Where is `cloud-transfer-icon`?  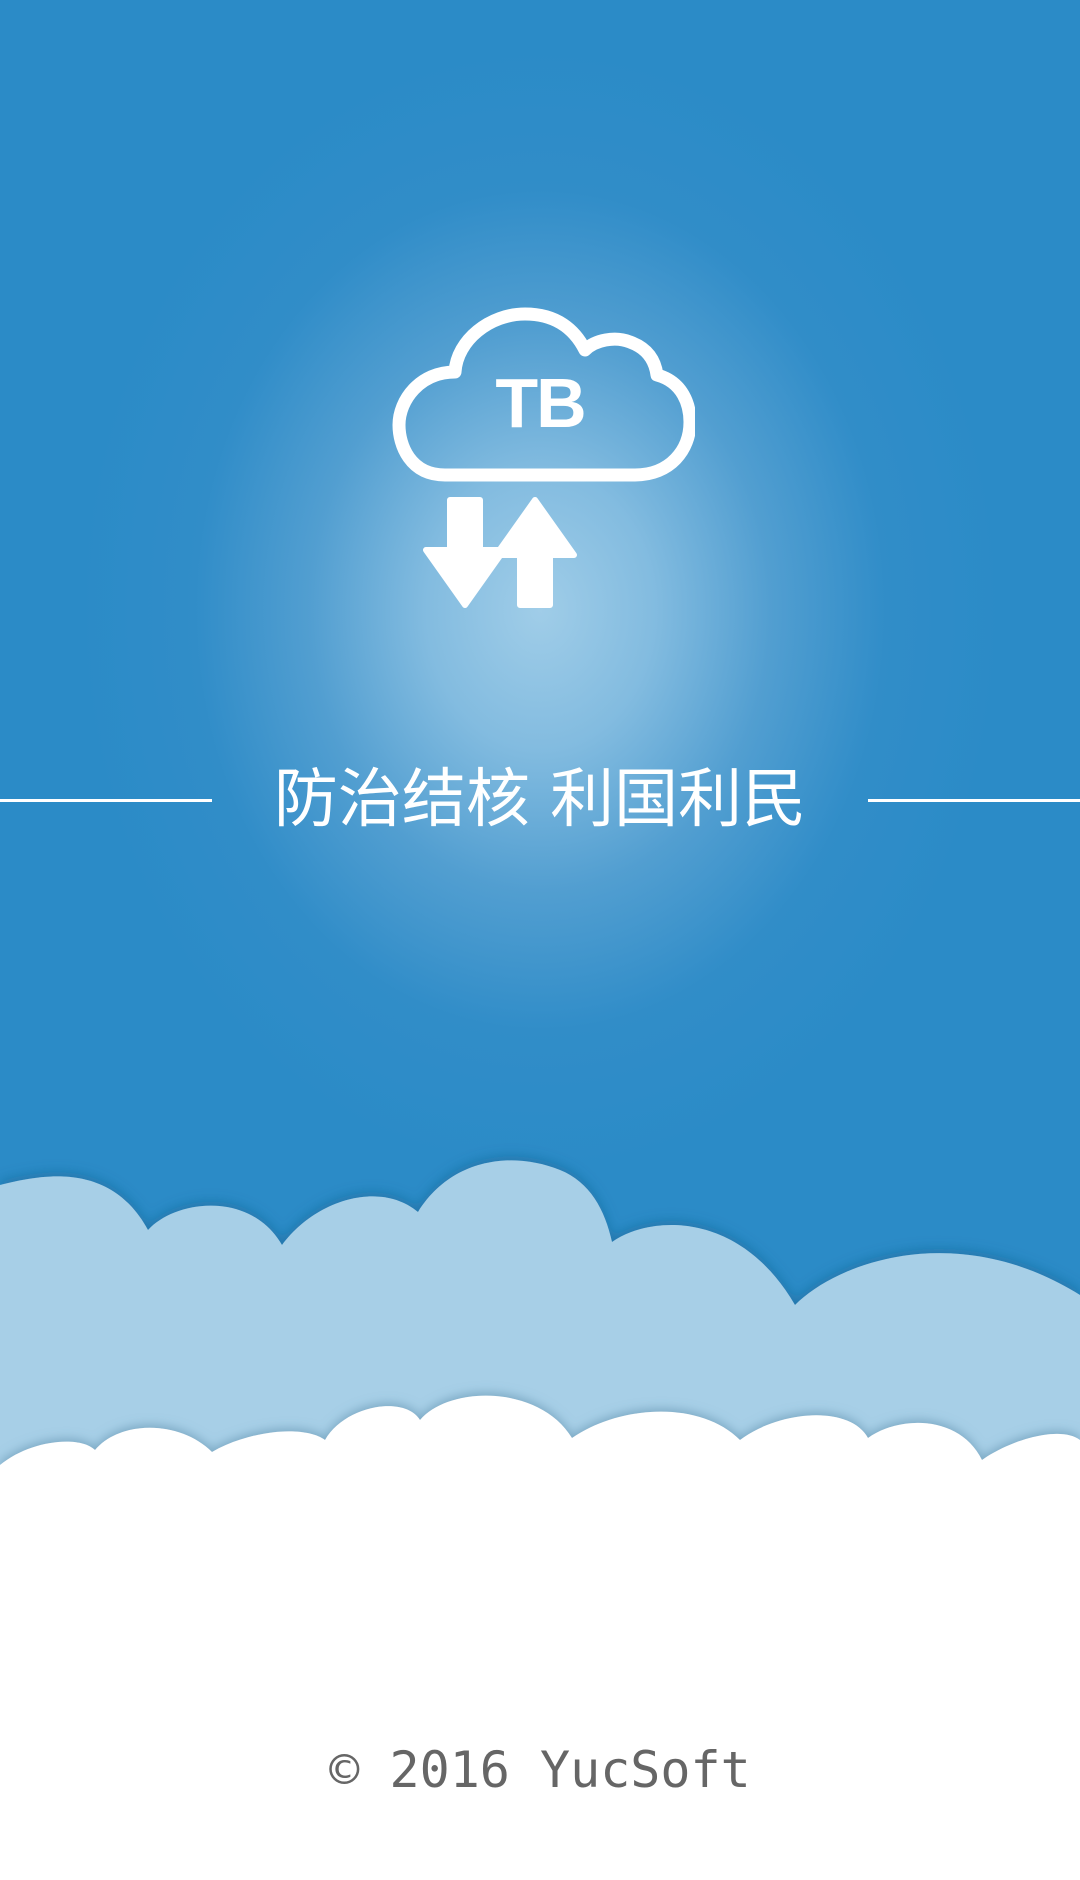
cloud-transfer-icon is located at coordinates (543, 457).